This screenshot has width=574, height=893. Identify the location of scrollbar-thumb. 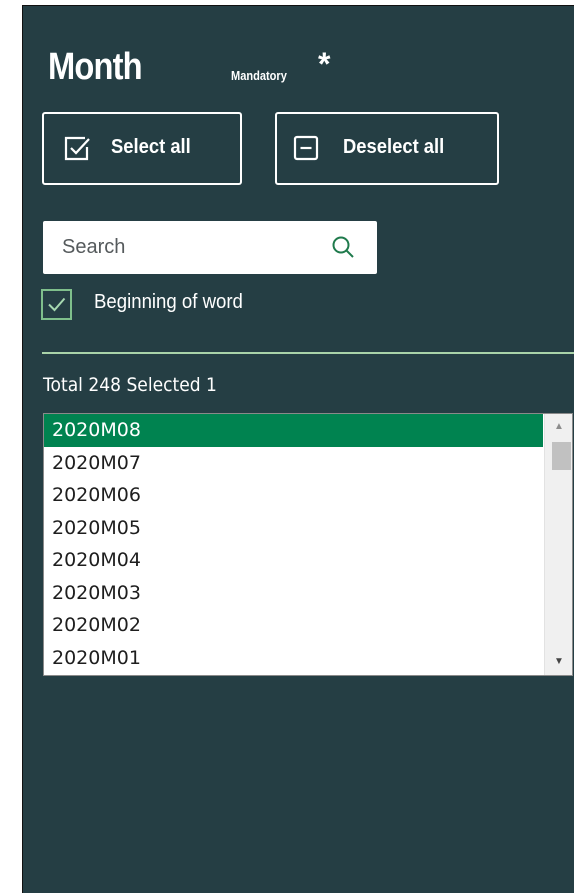
(561, 456).